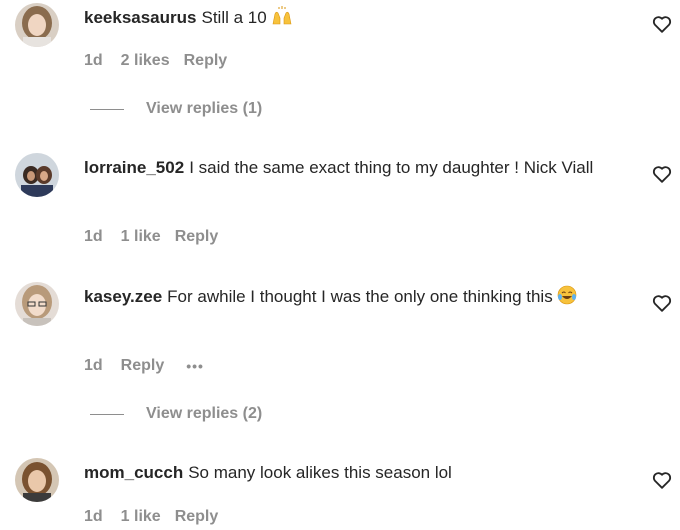  Describe the element at coordinates (133, 472) in the screenshot. I see `comment-username: mom_cucch` at that location.